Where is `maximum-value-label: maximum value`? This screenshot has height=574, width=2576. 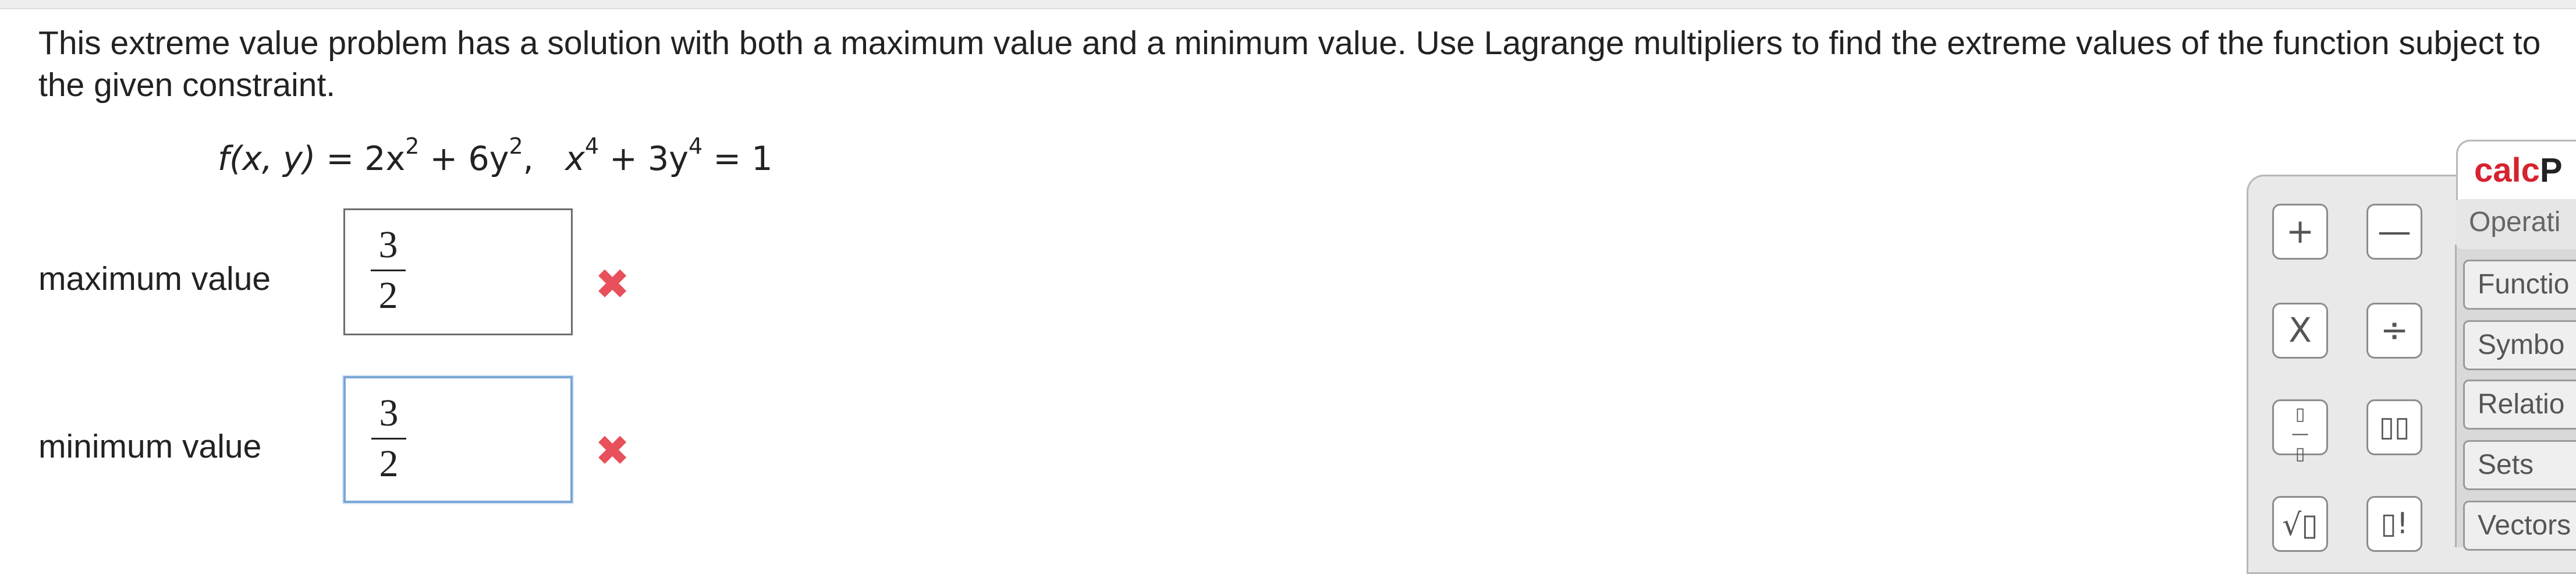
maximum-value-label: maximum value is located at coordinates (155, 278).